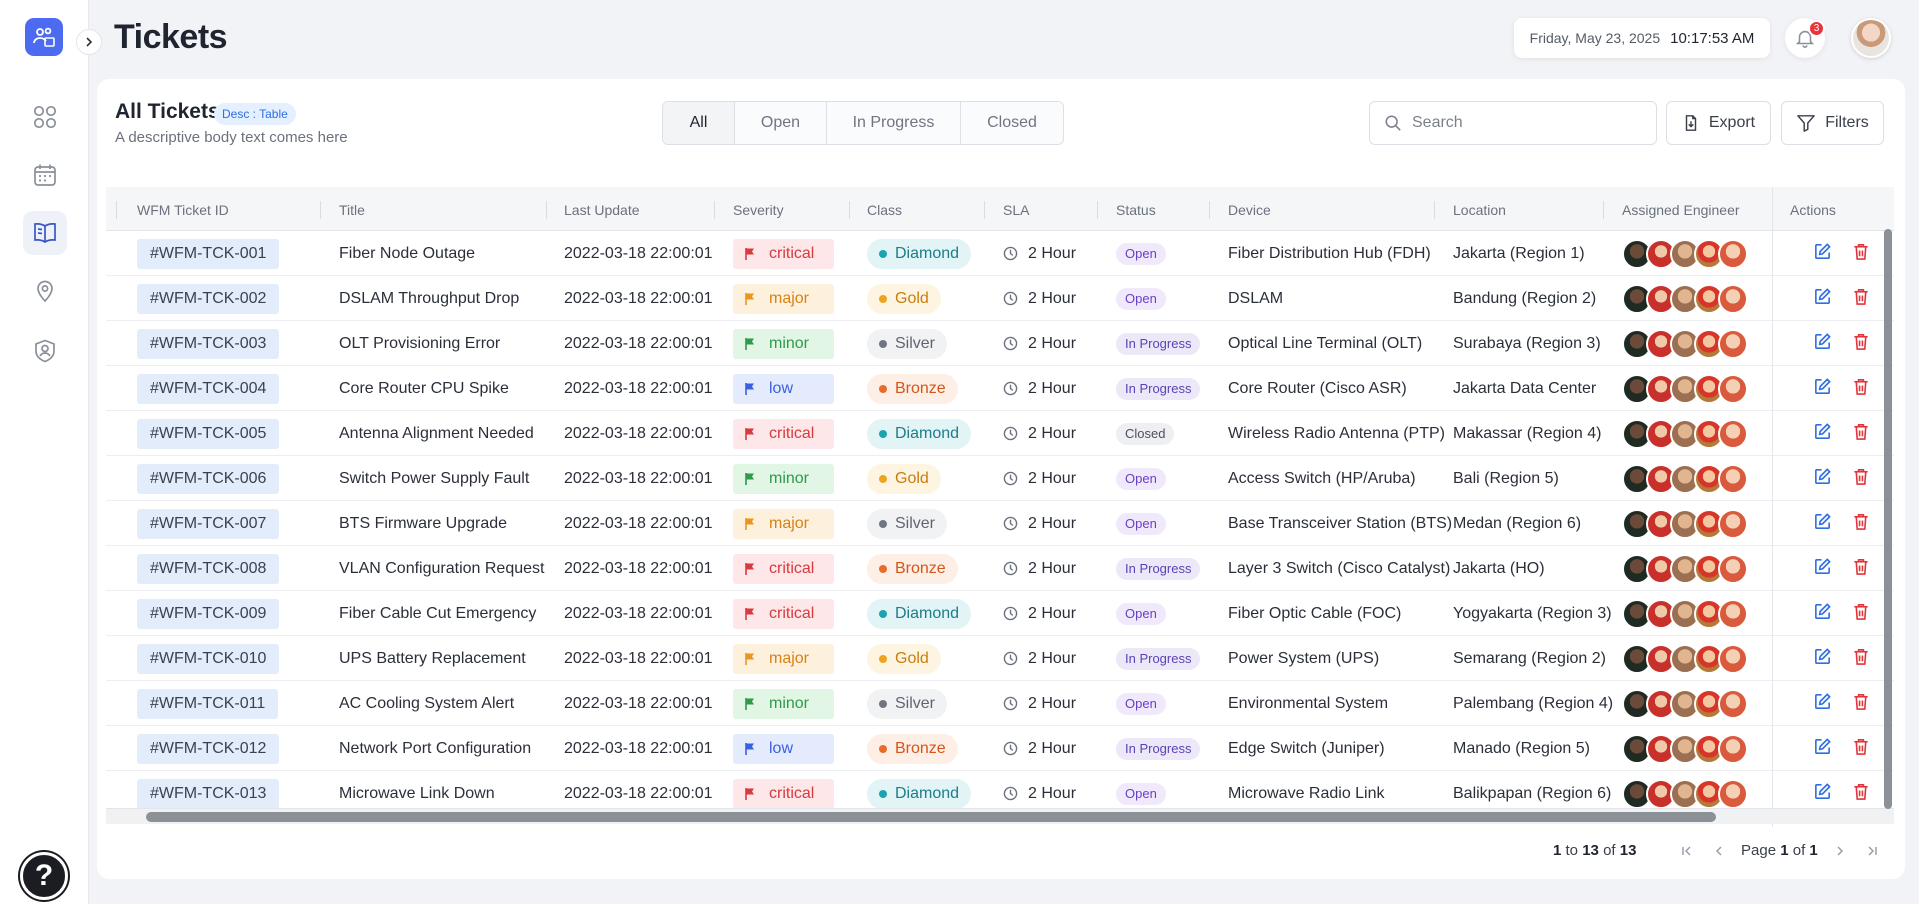 The height and width of the screenshot is (904, 1919). What do you see at coordinates (45, 117) in the screenshot?
I see `nav-dashboard` at bounding box center [45, 117].